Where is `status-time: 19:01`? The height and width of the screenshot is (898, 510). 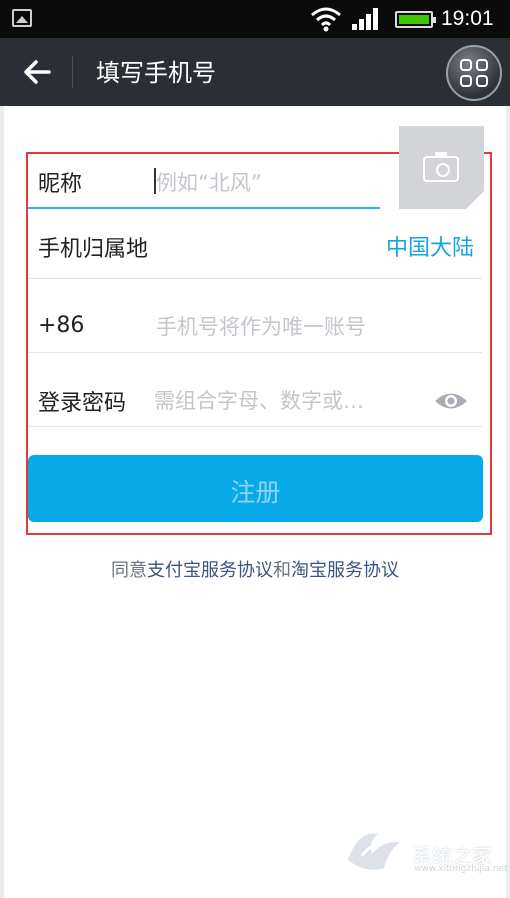 status-time: 19:01 is located at coordinates (467, 18).